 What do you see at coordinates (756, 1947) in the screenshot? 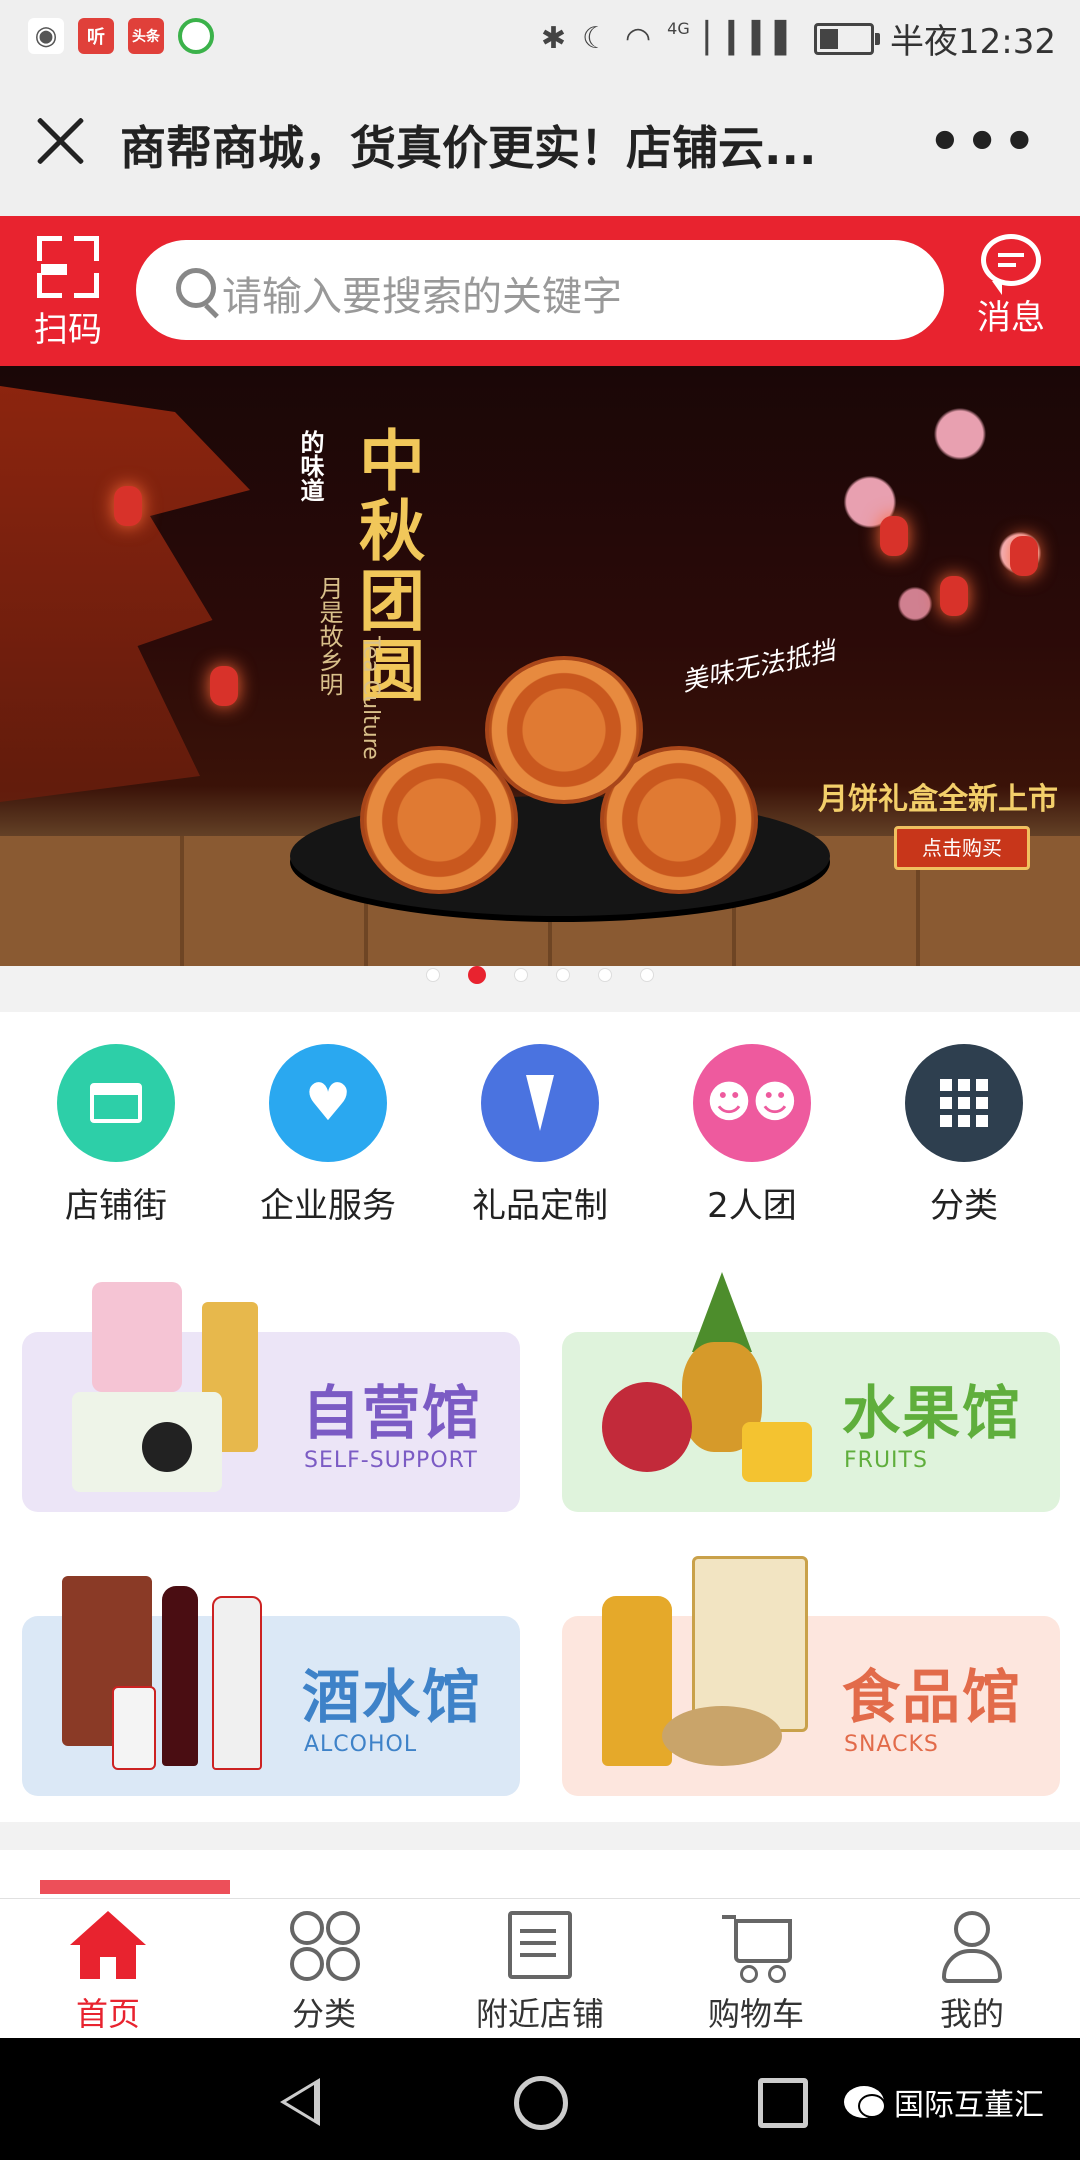
I see `cart-icon` at bounding box center [756, 1947].